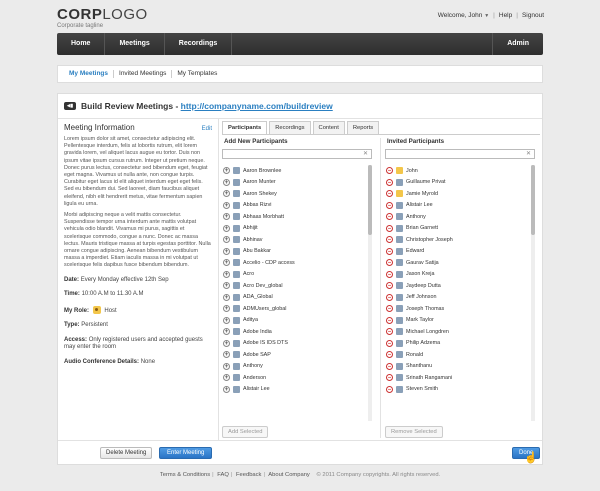 This screenshot has width=600, height=491. I want to click on faq-link: FAQ, so click(223, 475).